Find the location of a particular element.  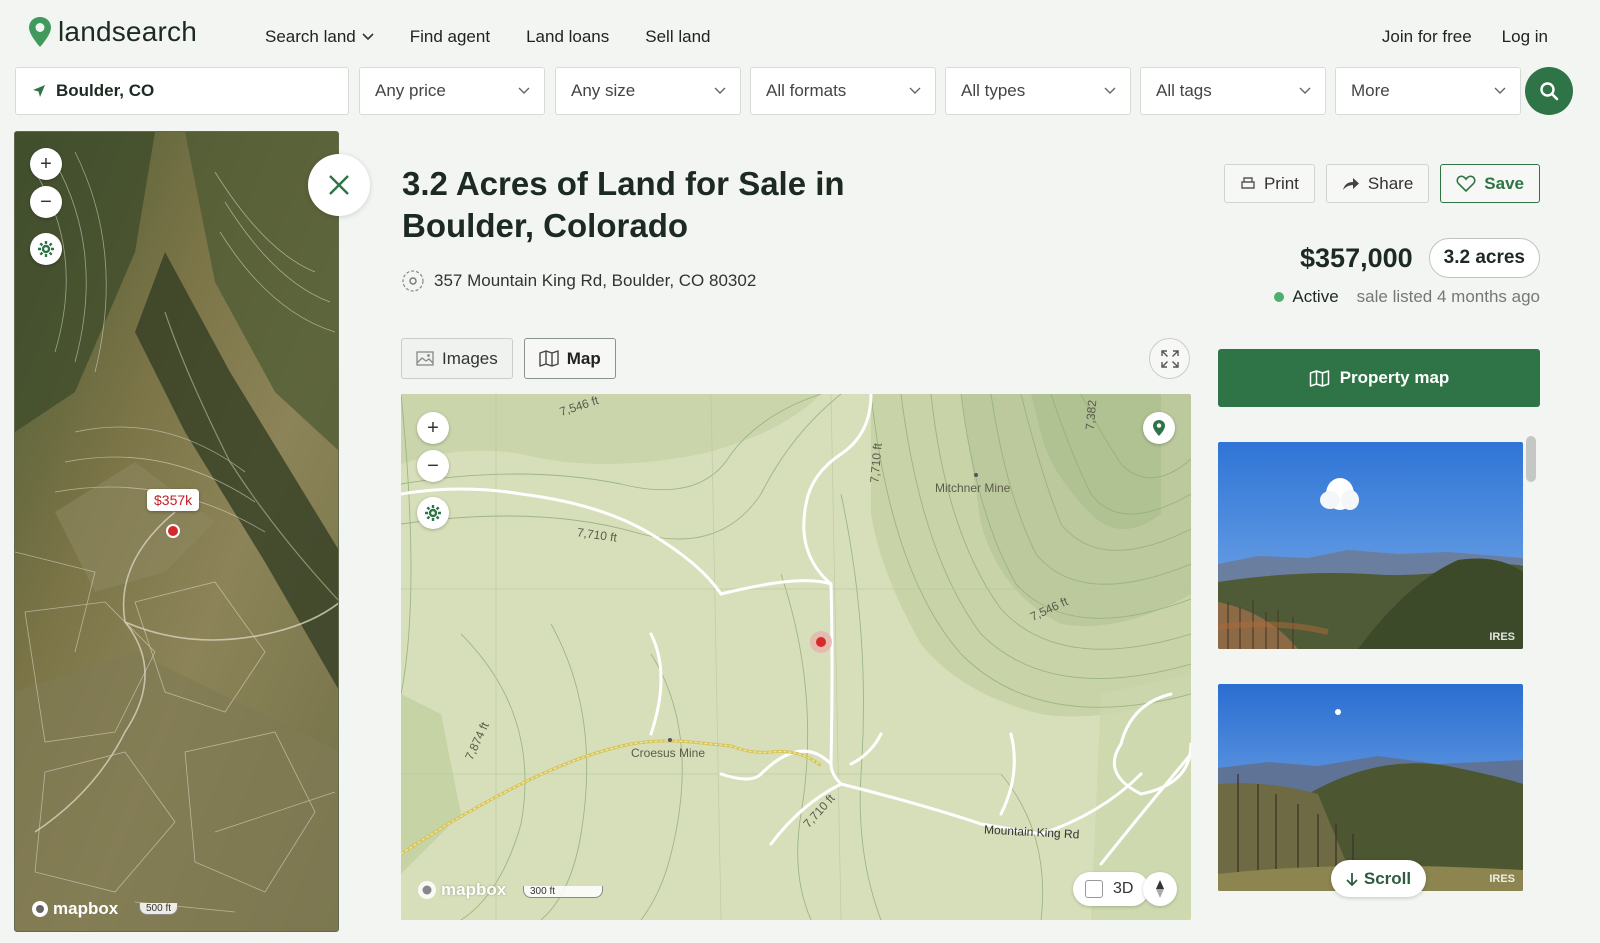

property-map-button: Property map is located at coordinates (1379, 378).